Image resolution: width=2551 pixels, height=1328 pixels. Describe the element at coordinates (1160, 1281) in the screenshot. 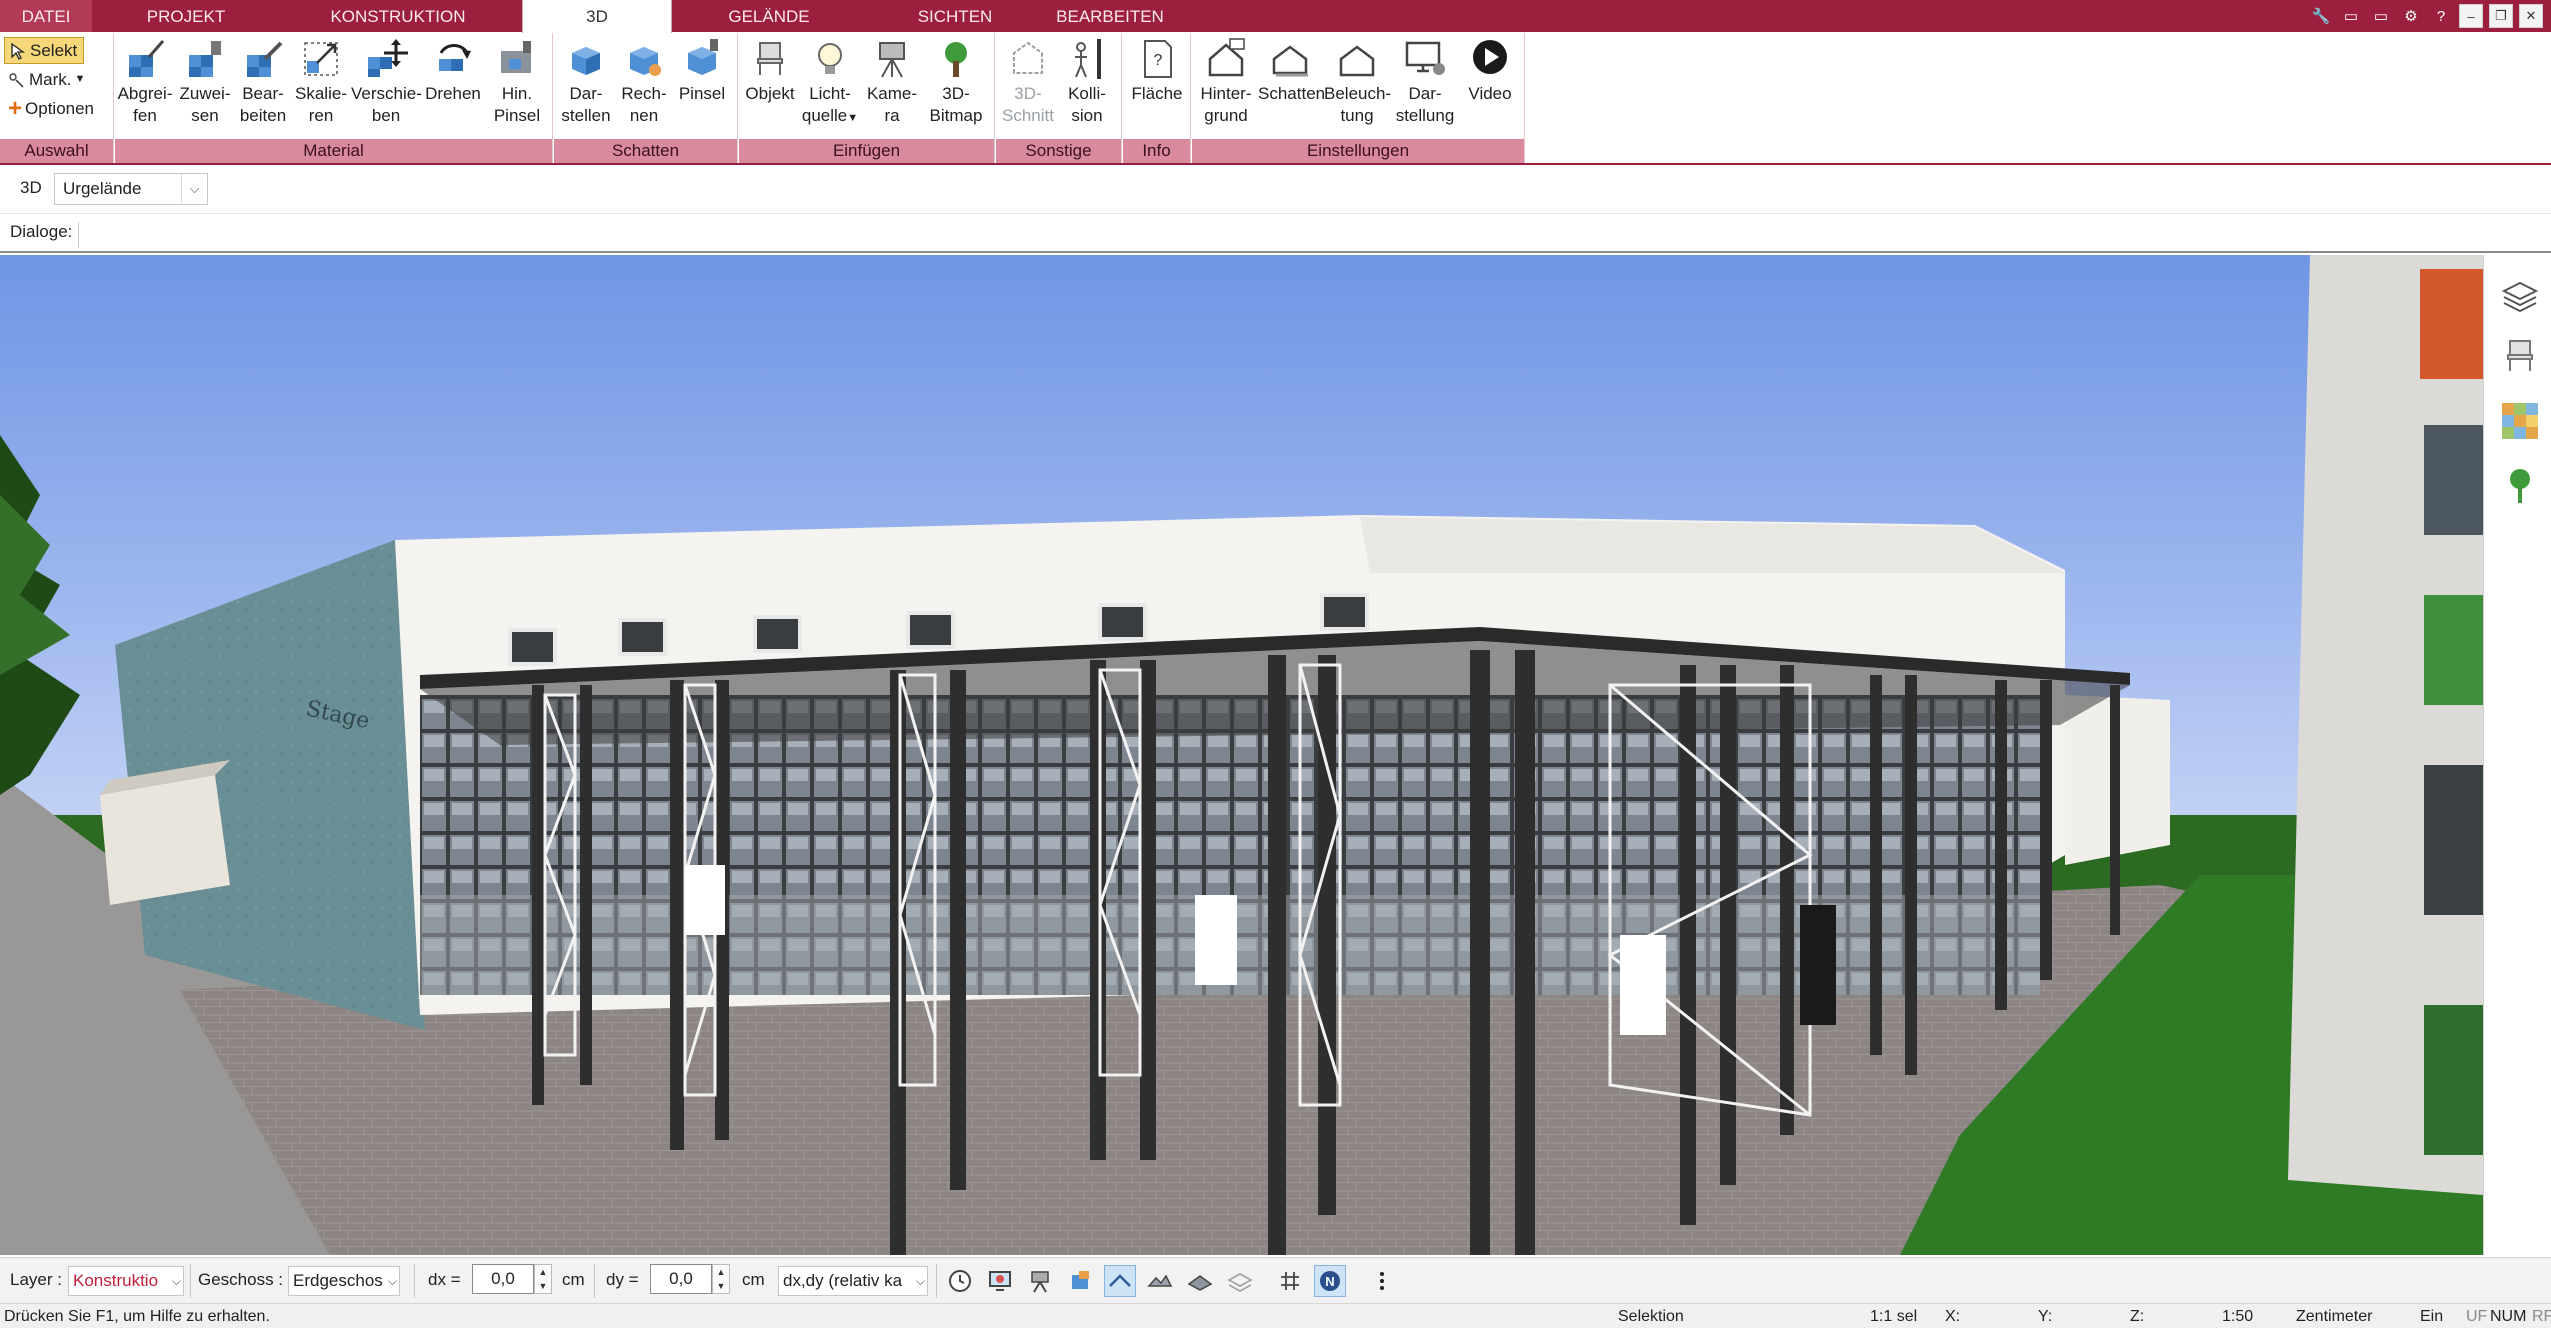

I see `terrain-icon` at that location.